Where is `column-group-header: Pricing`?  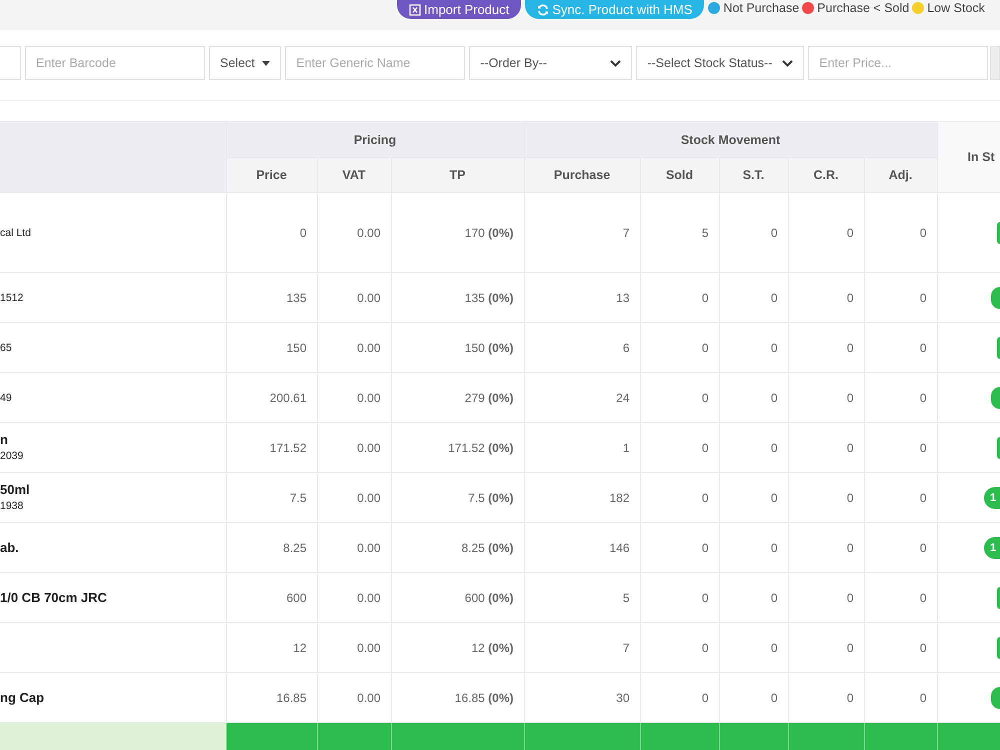 column-group-header: Pricing is located at coordinates (375, 140).